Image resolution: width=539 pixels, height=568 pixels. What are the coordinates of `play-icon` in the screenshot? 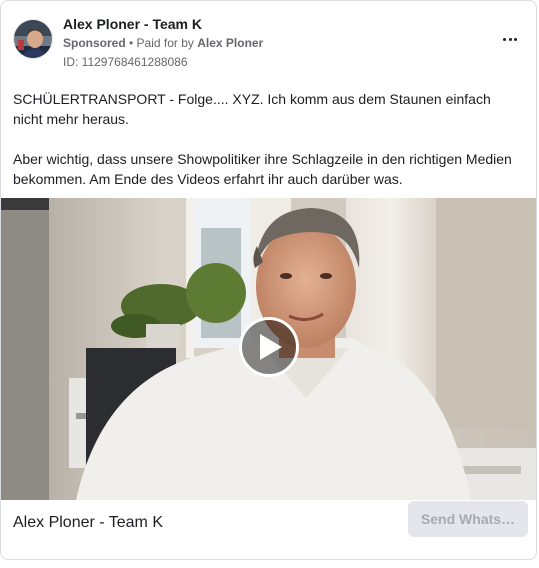 It's located at (271, 347).